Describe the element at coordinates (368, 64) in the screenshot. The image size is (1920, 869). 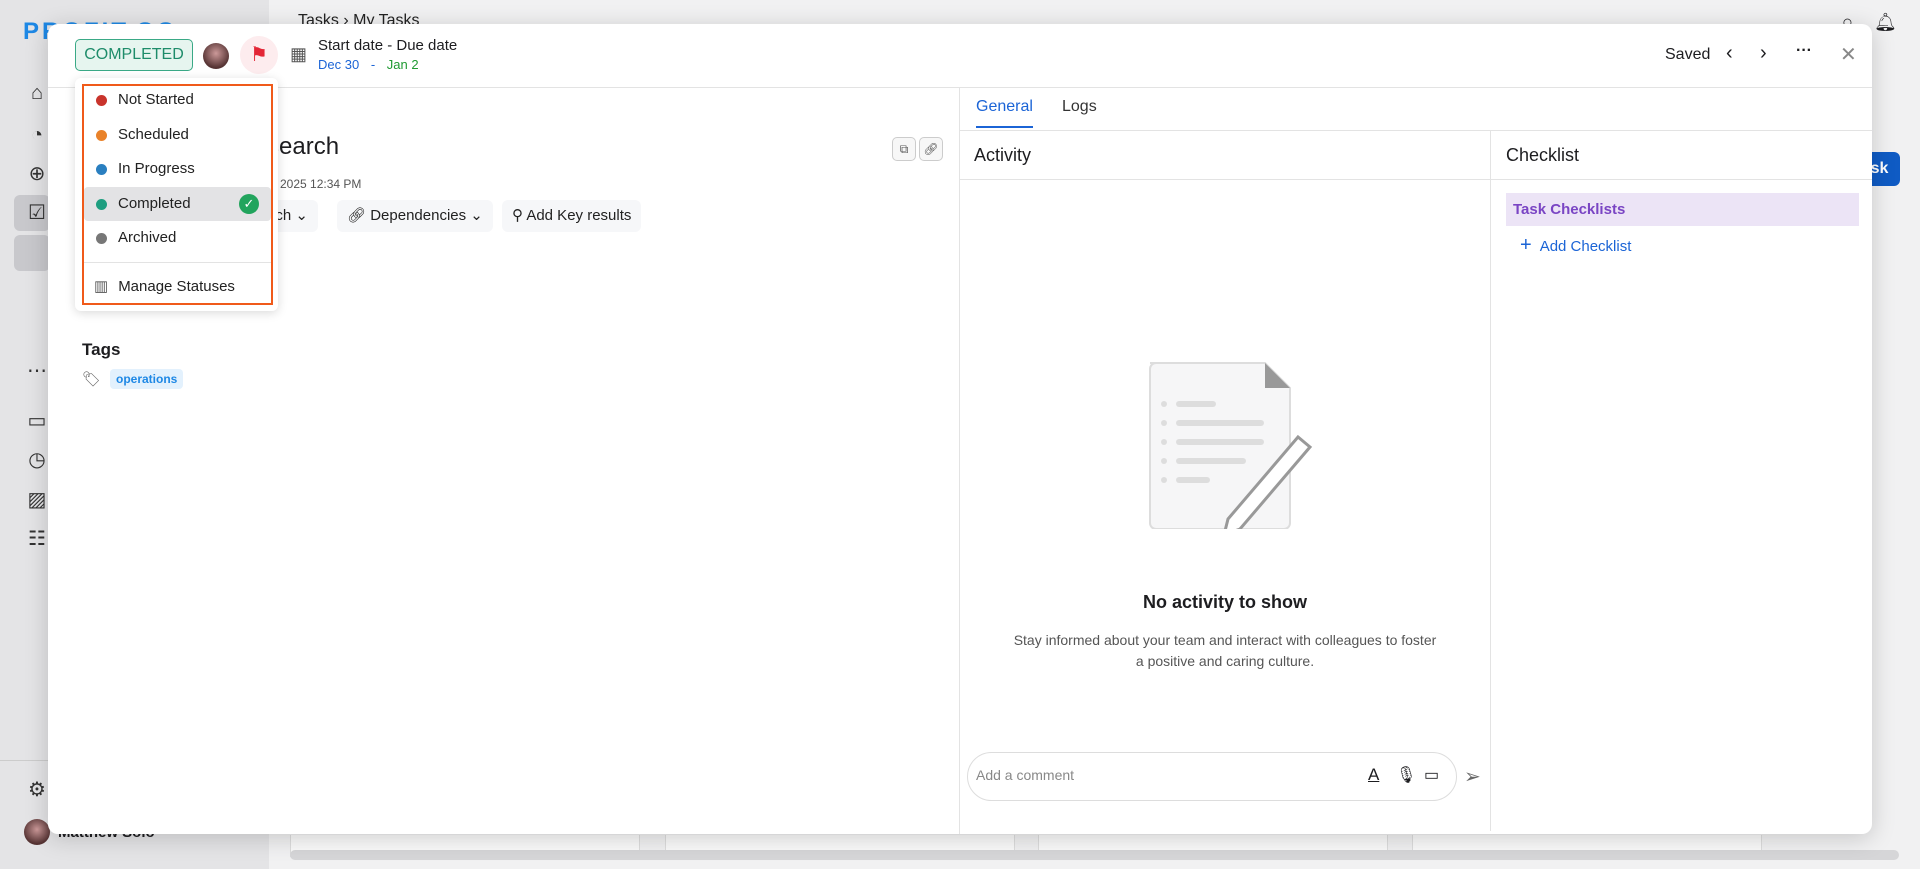
I see `date-range: Dec 30 - Jan 2` at that location.